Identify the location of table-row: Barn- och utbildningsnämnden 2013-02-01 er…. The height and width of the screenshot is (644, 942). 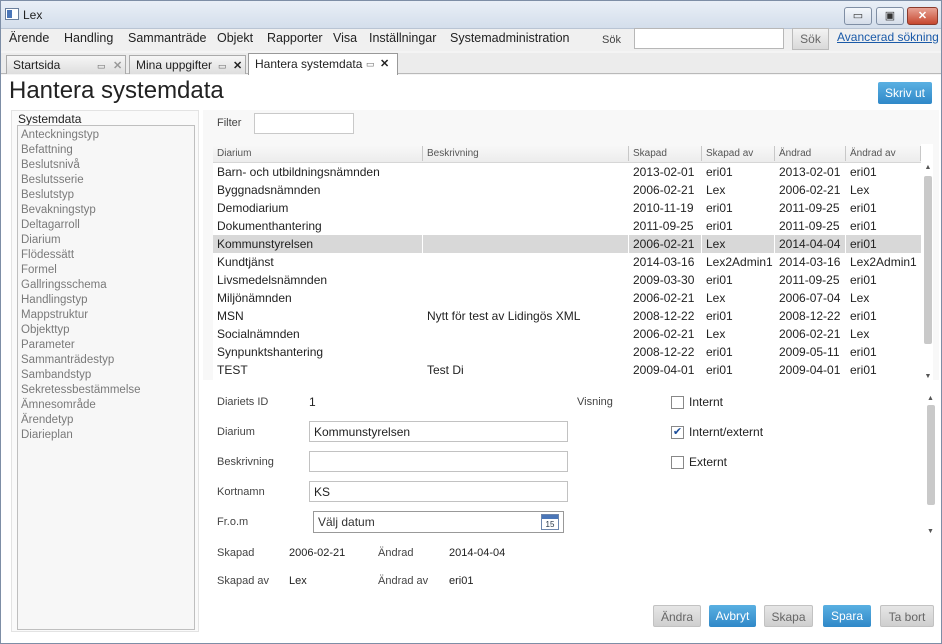
(567, 172).